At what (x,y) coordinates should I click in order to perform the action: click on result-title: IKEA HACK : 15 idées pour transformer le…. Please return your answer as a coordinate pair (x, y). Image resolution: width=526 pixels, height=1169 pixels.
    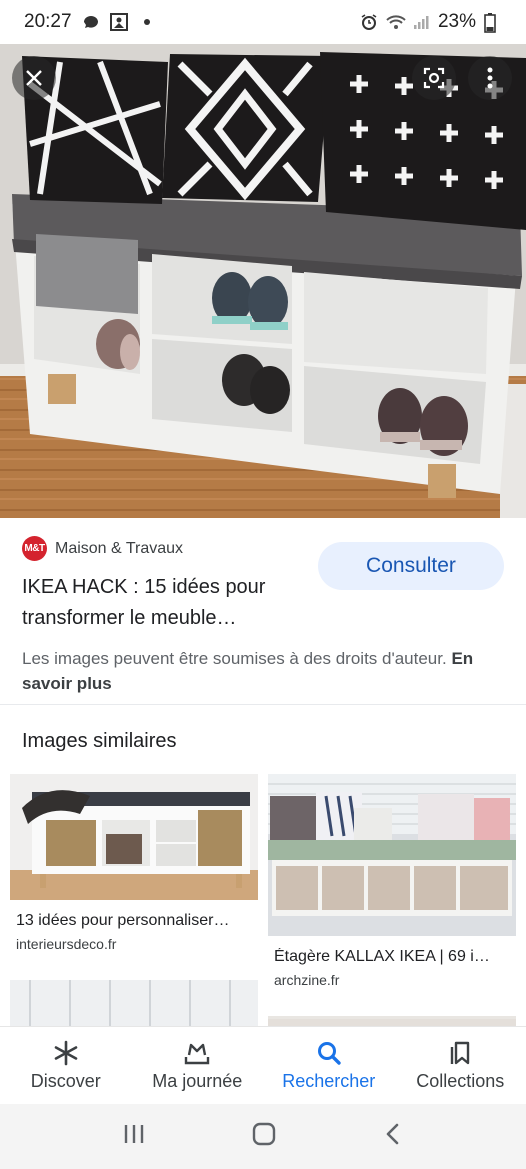
    Looking at the image, I should click on (172, 603).